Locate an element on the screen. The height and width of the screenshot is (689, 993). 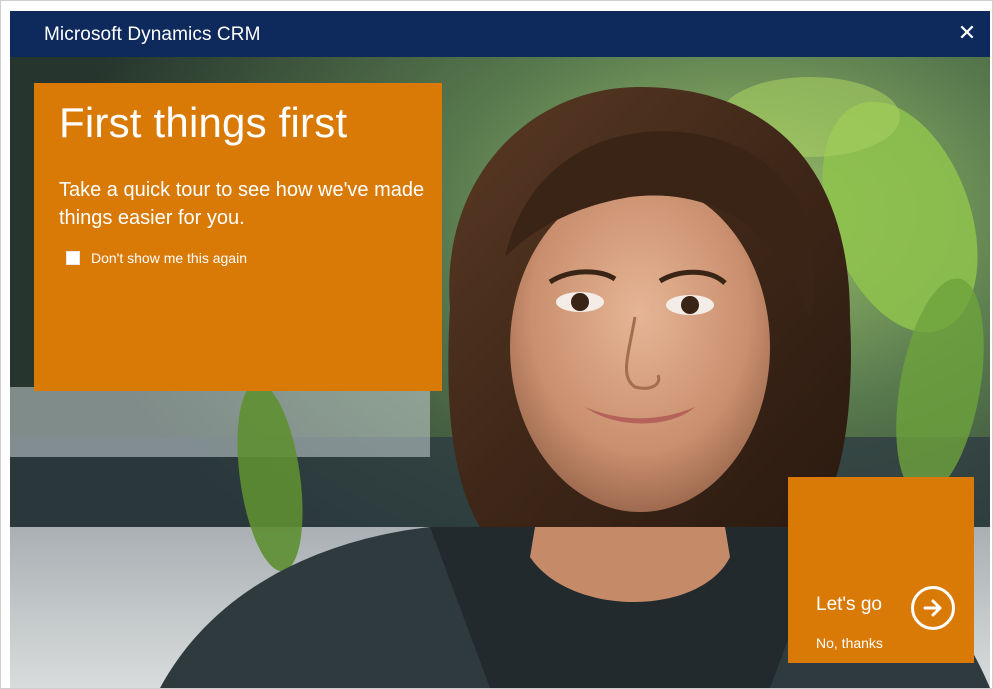
intro-heading: First things first is located at coordinates (203, 122).